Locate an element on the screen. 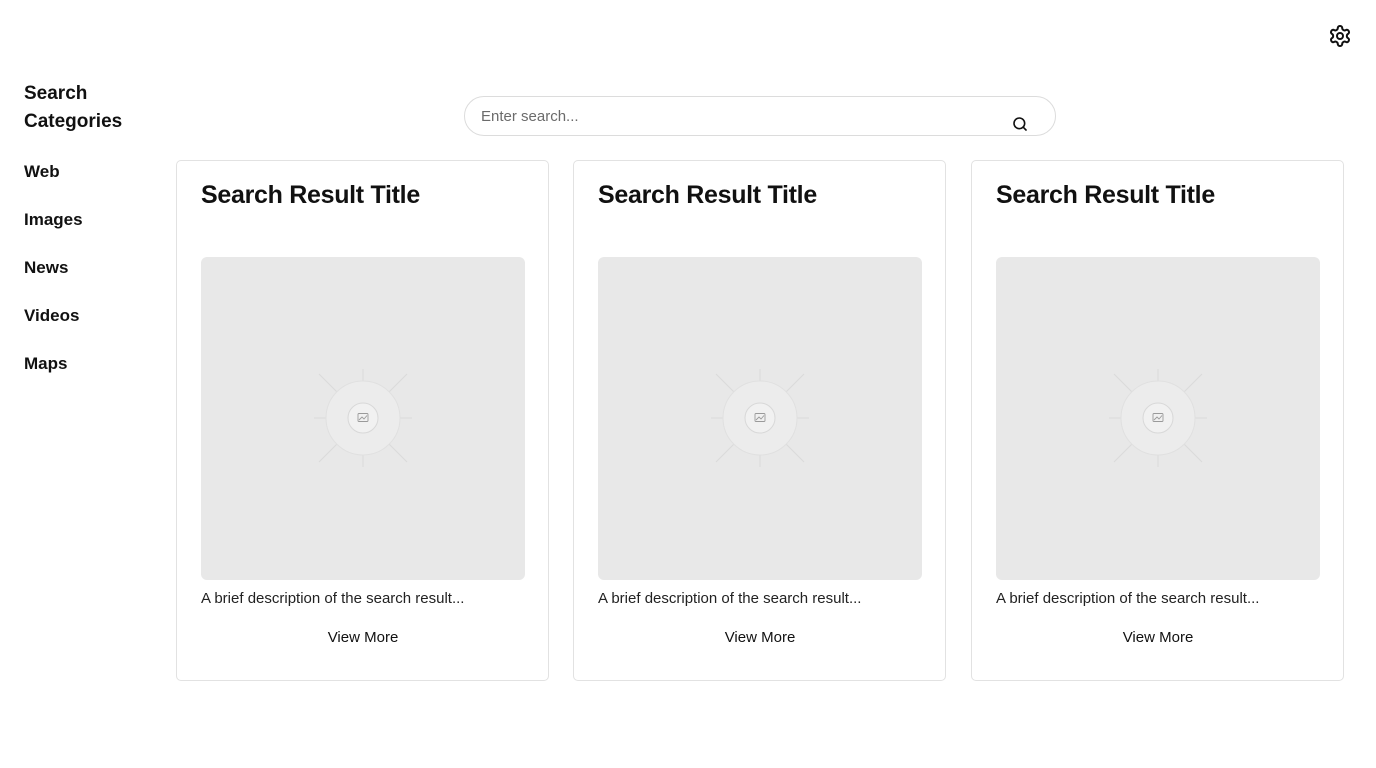  search-bar is located at coordinates (760, 116).